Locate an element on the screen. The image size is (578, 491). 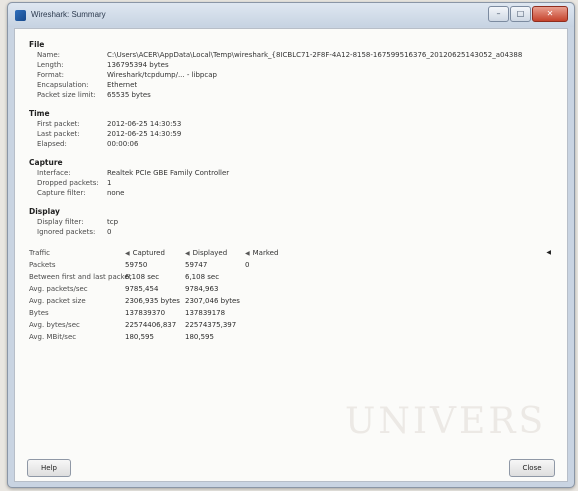
file-name-label: Name: is located at coordinates (49, 55).